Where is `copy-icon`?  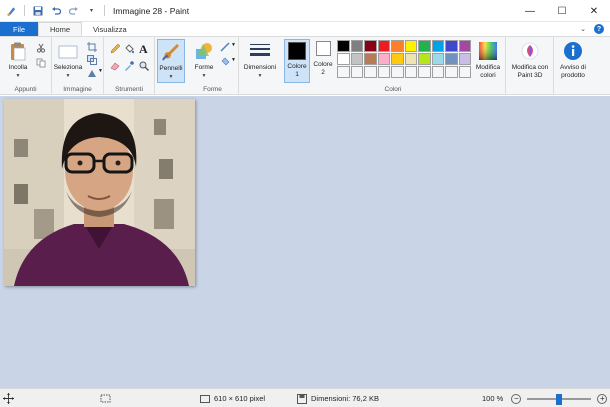 copy-icon is located at coordinates (41, 63).